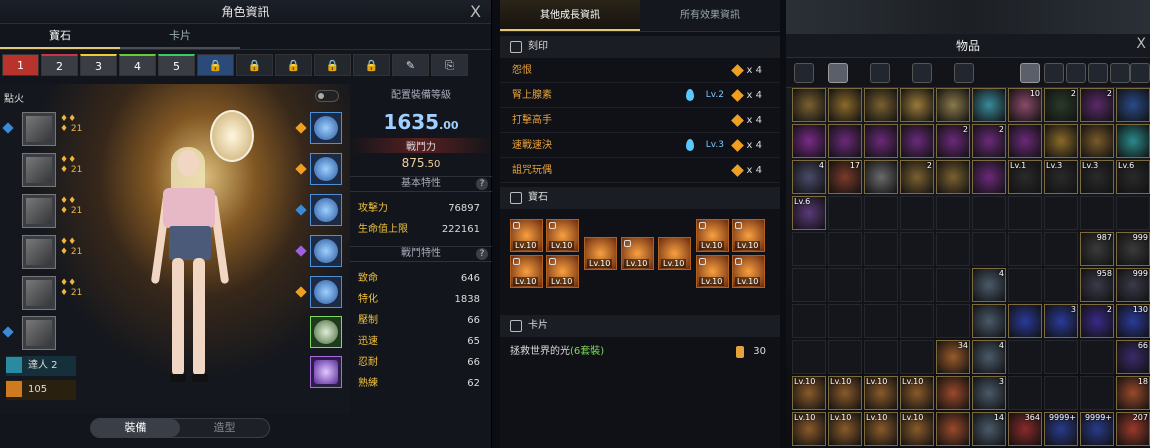 This screenshot has width=1150, height=448. I want to click on inventory-item: 14, so click(989, 429).